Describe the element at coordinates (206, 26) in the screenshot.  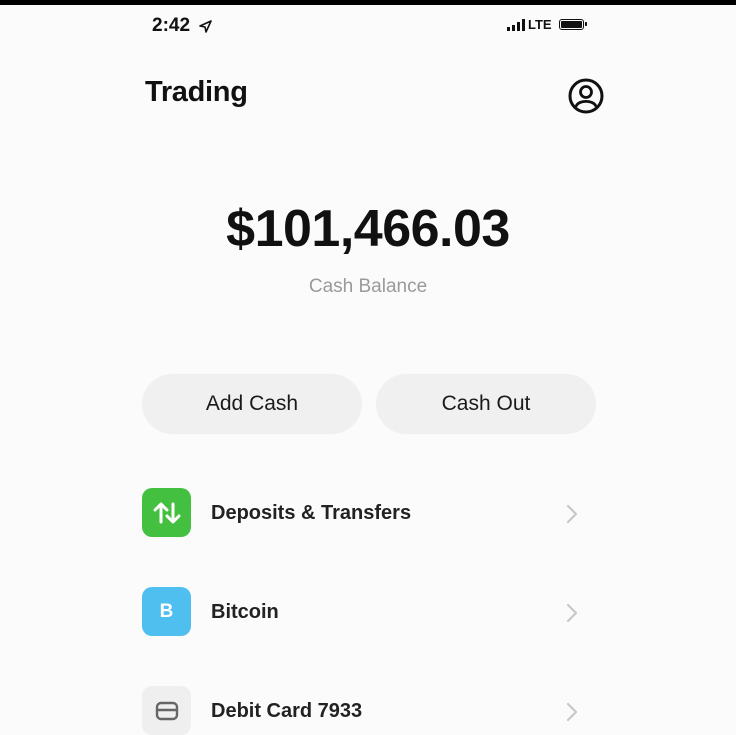
I see `location-arrow-icon` at that location.